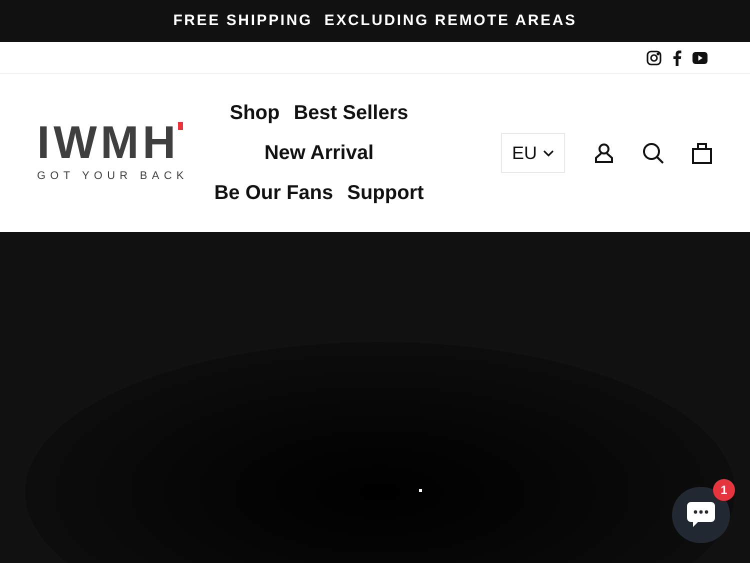 The image size is (750, 563). What do you see at coordinates (532, 153) in the screenshot?
I see `region-selector: EU` at bounding box center [532, 153].